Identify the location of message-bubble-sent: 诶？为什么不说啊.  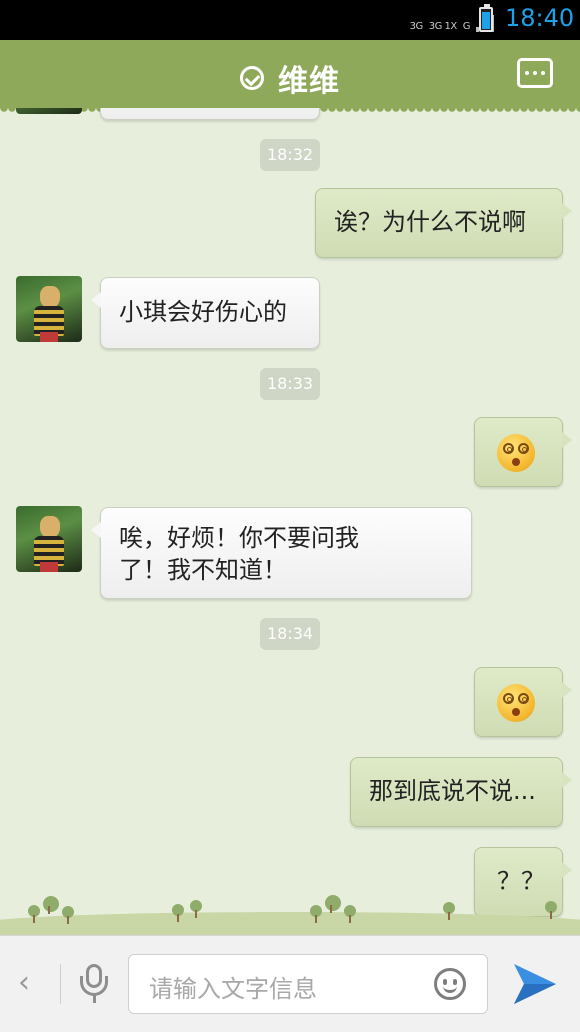
(443, 223).